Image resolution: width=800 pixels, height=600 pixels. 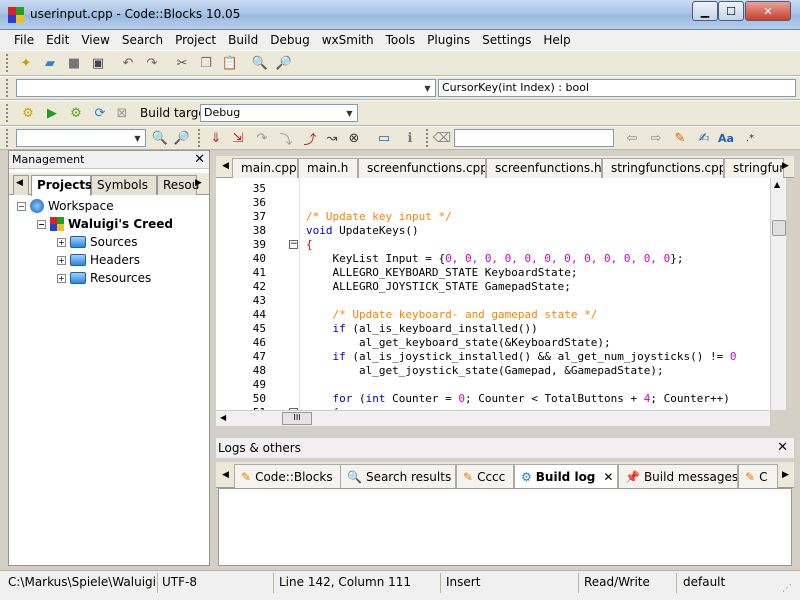 I want to click on debug-windows-icon: ▭, so click(x=384, y=138).